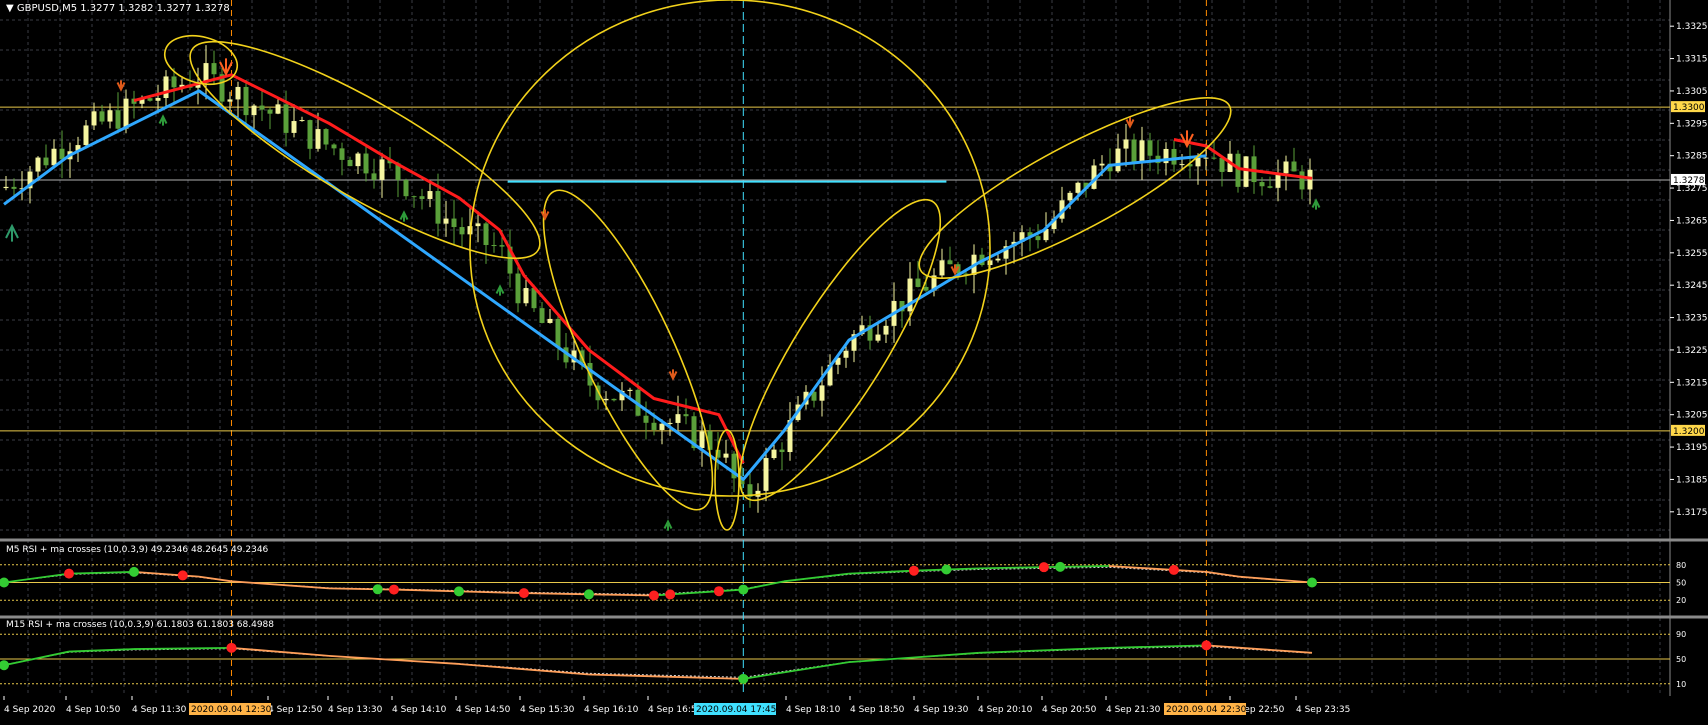 This screenshot has height=725, width=1708. I want to click on rsi-level-label: 20, so click(1681, 600).